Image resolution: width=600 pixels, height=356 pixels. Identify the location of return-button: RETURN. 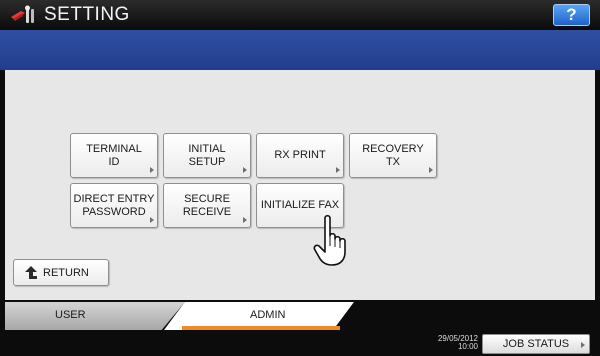
(61, 272).